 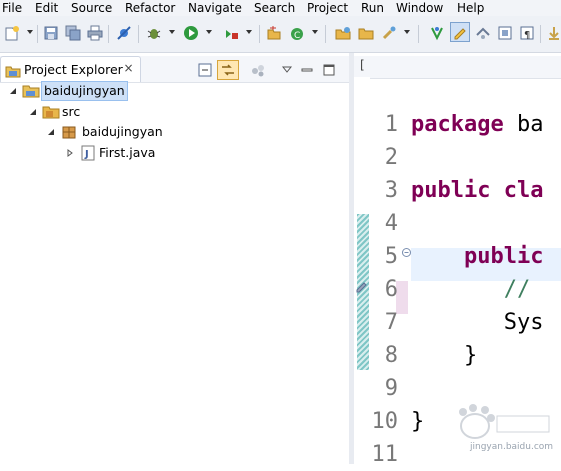 I want to click on menu-refactor: Refactor, so click(x=150, y=8).